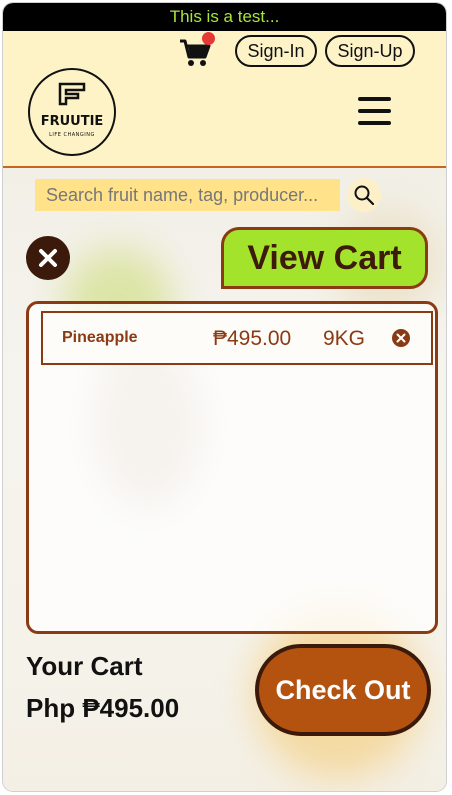  I want to click on logo-tagline: LIFE CHANGING, so click(72, 135).